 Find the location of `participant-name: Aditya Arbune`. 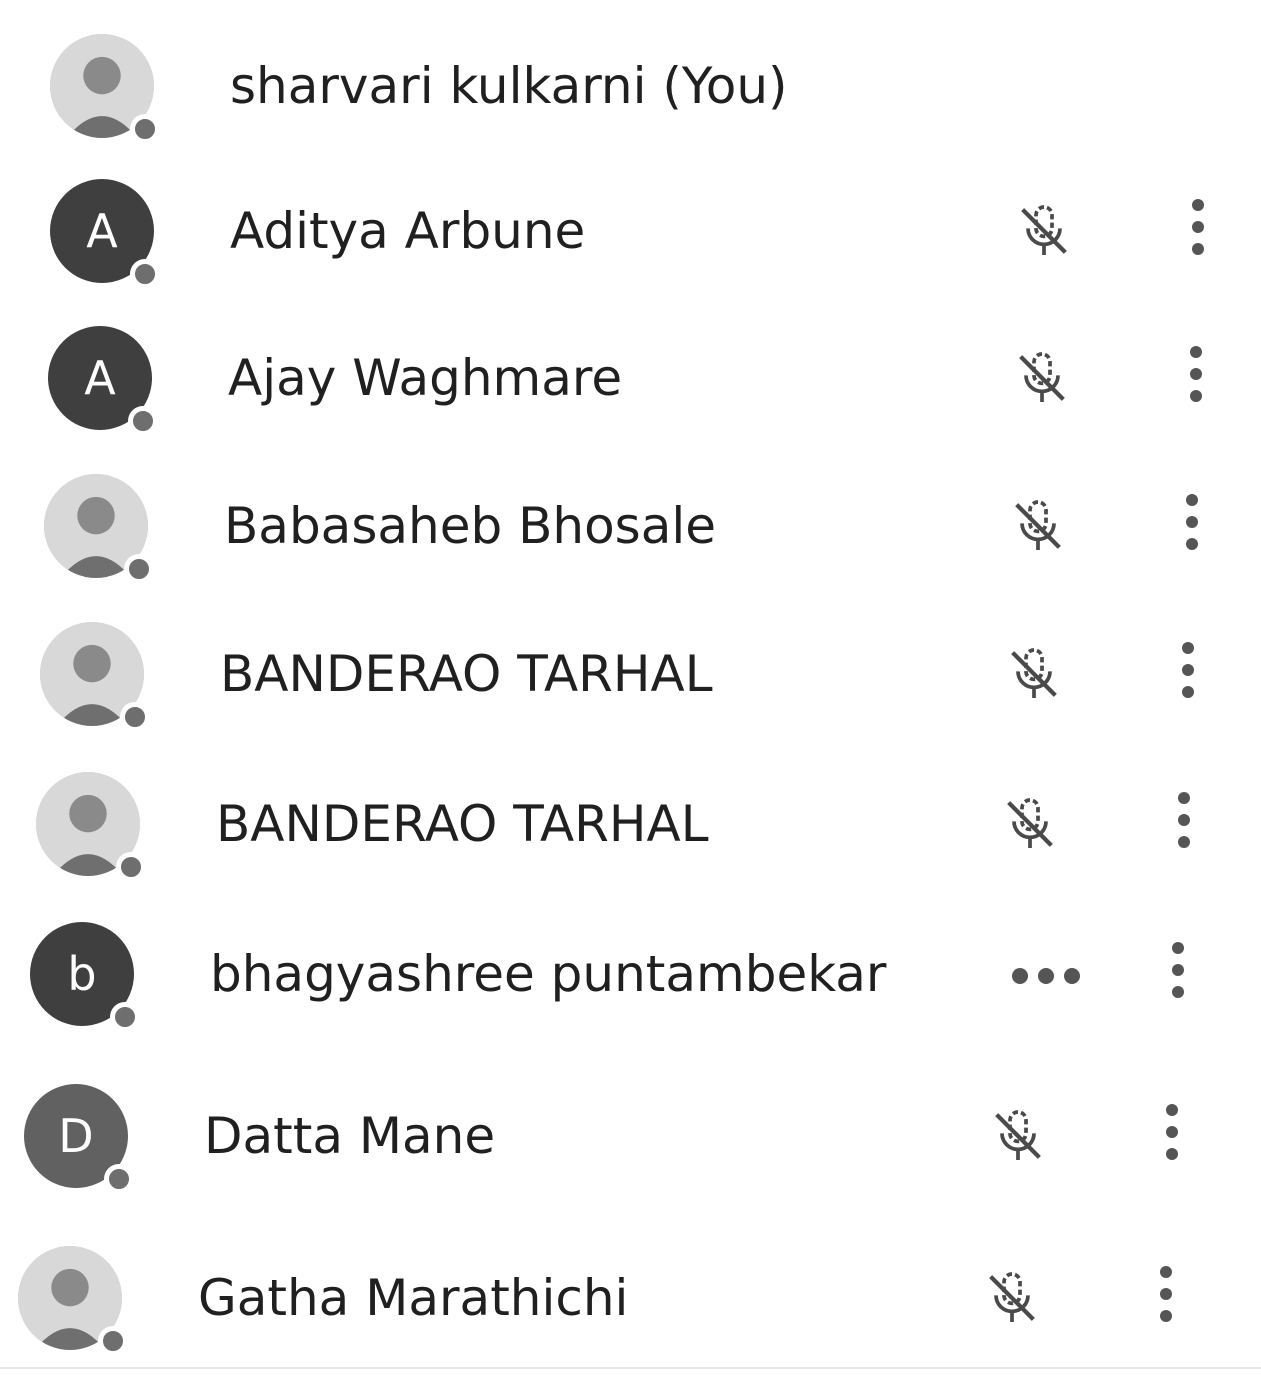

participant-name: Aditya Arbune is located at coordinates (408, 231).